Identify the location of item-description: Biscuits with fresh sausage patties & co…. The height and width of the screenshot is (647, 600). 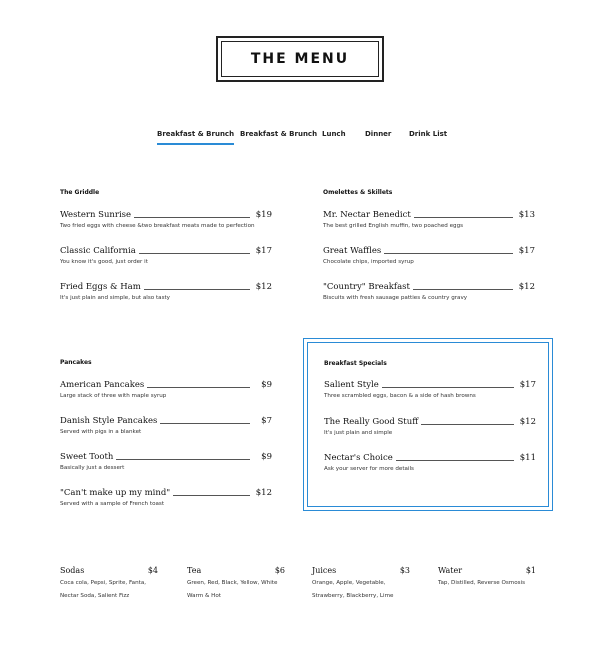
(395, 298).